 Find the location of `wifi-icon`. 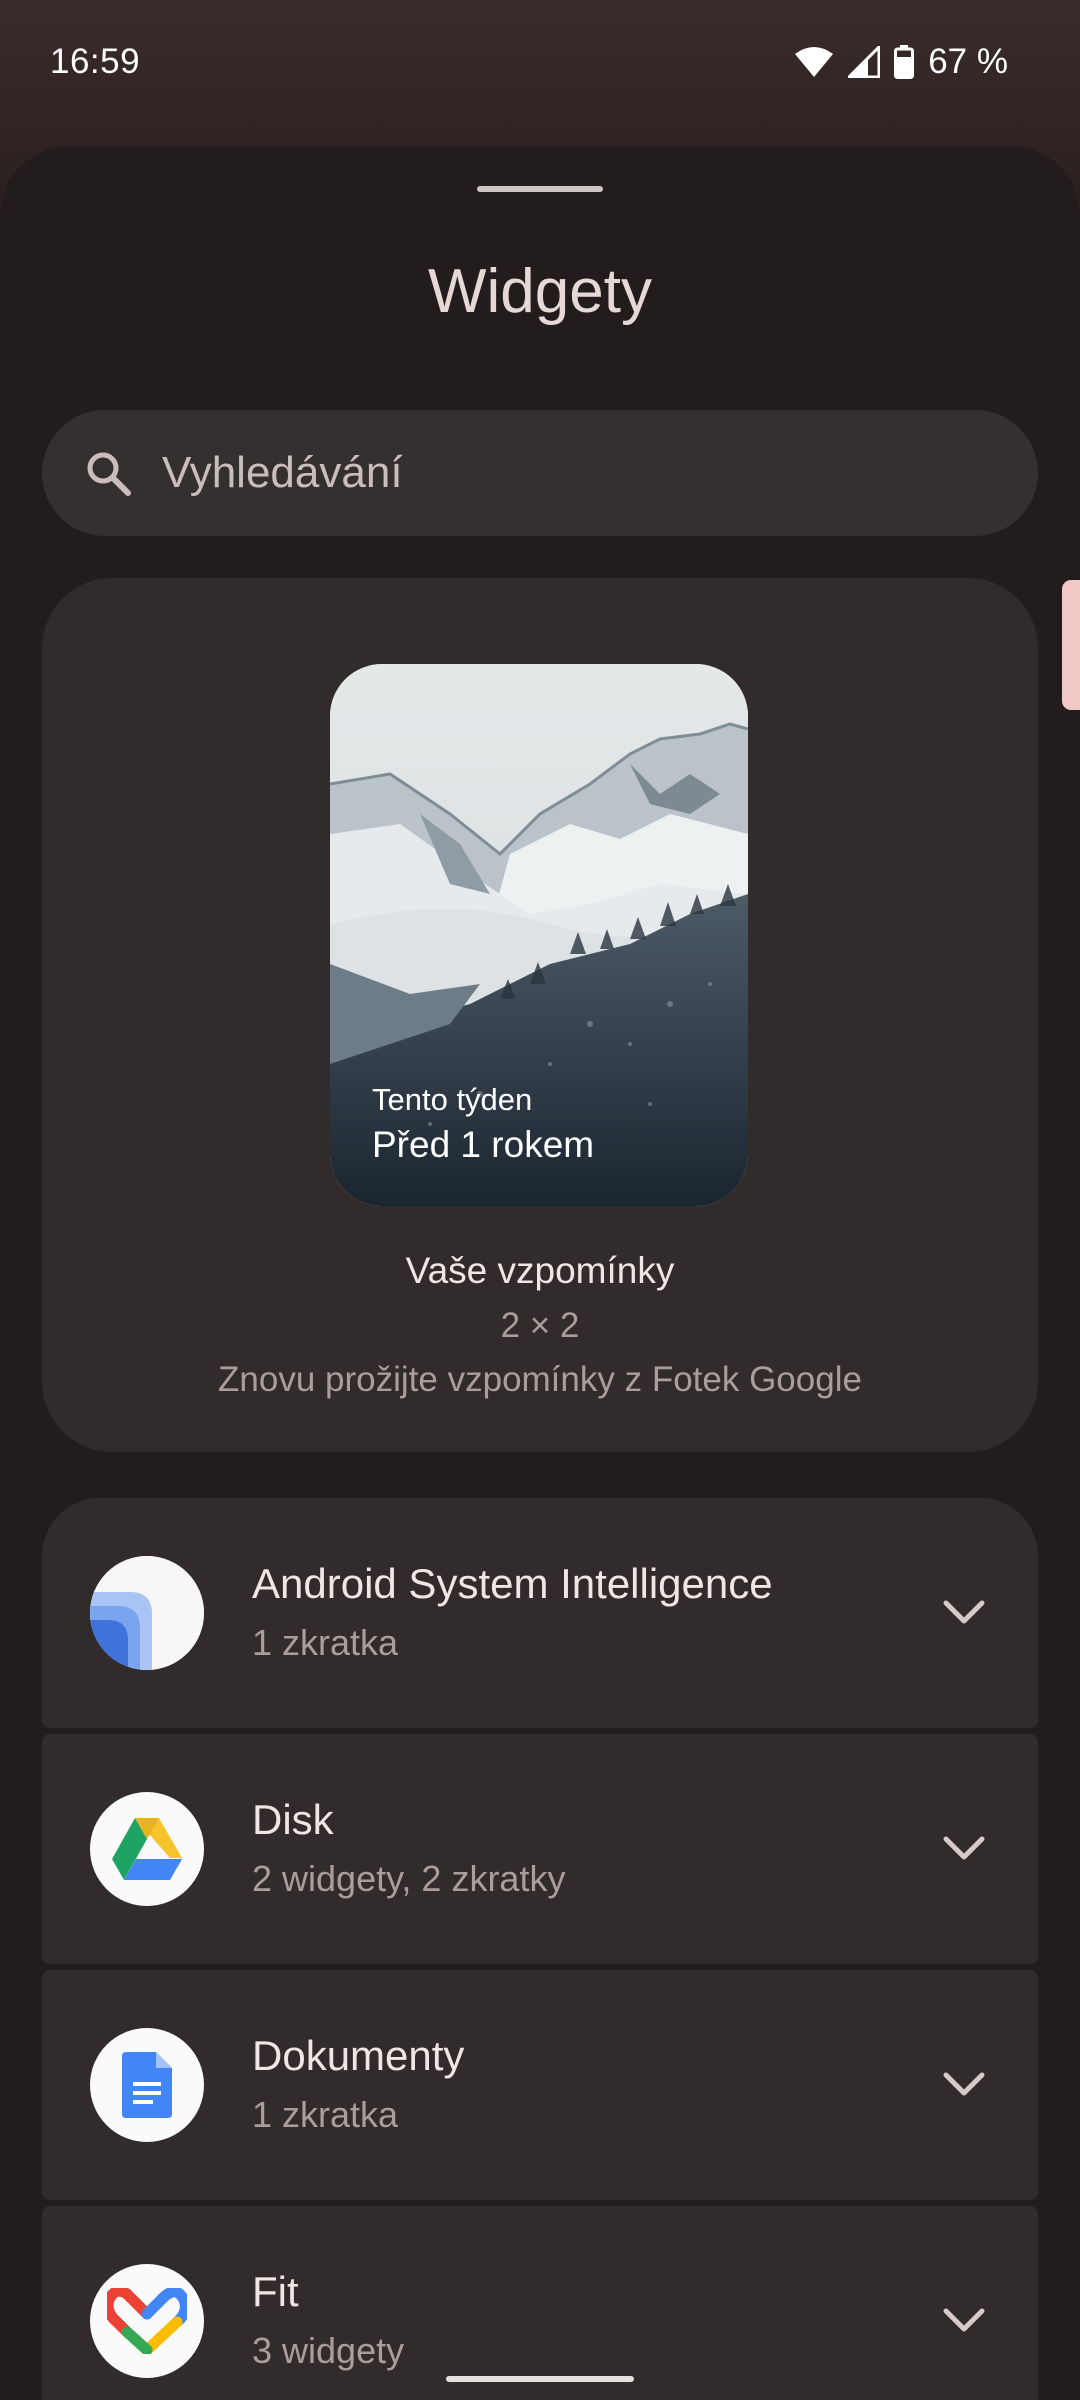

wifi-icon is located at coordinates (814, 62).